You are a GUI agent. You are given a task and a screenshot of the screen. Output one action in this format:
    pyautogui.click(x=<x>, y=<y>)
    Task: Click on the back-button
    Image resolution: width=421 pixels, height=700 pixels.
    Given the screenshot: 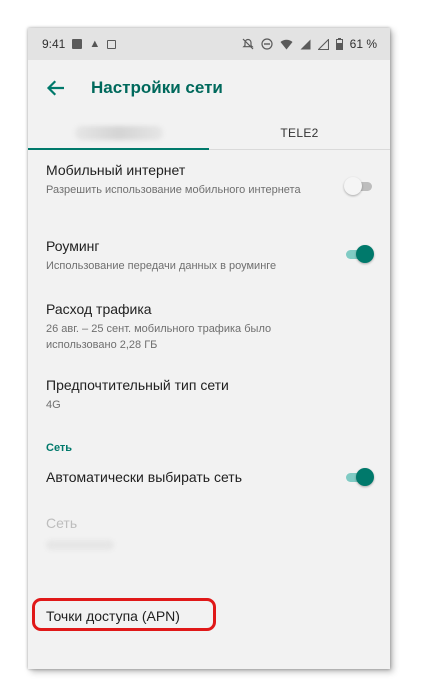 What is the action you would take?
    pyautogui.click(x=55, y=88)
    